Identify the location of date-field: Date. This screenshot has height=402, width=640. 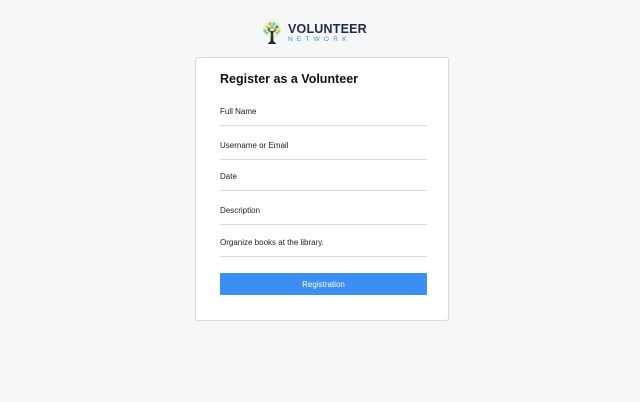
(323, 181).